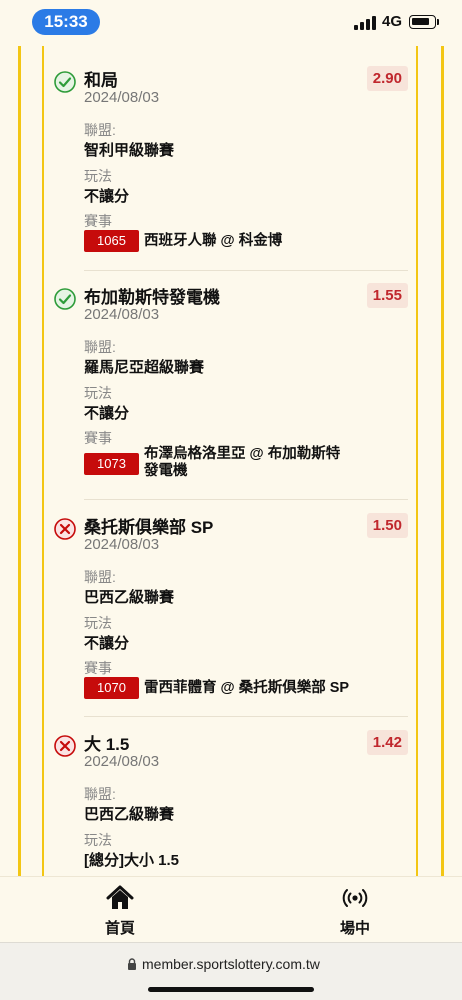  What do you see at coordinates (355, 911) in the screenshot?
I see `nav-live: 場中` at bounding box center [355, 911].